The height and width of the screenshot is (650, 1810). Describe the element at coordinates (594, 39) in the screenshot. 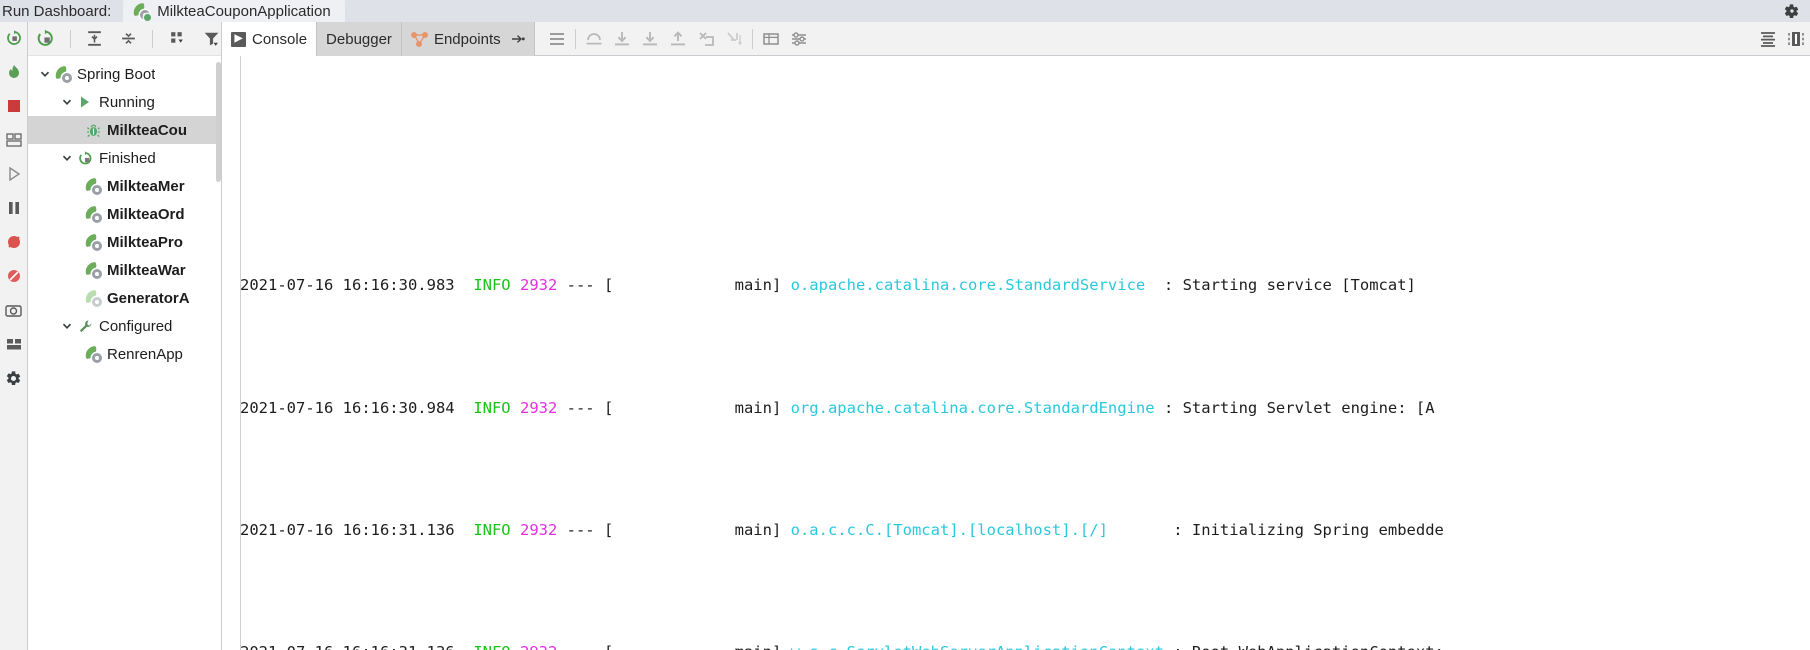

I see `step-over-button` at that location.